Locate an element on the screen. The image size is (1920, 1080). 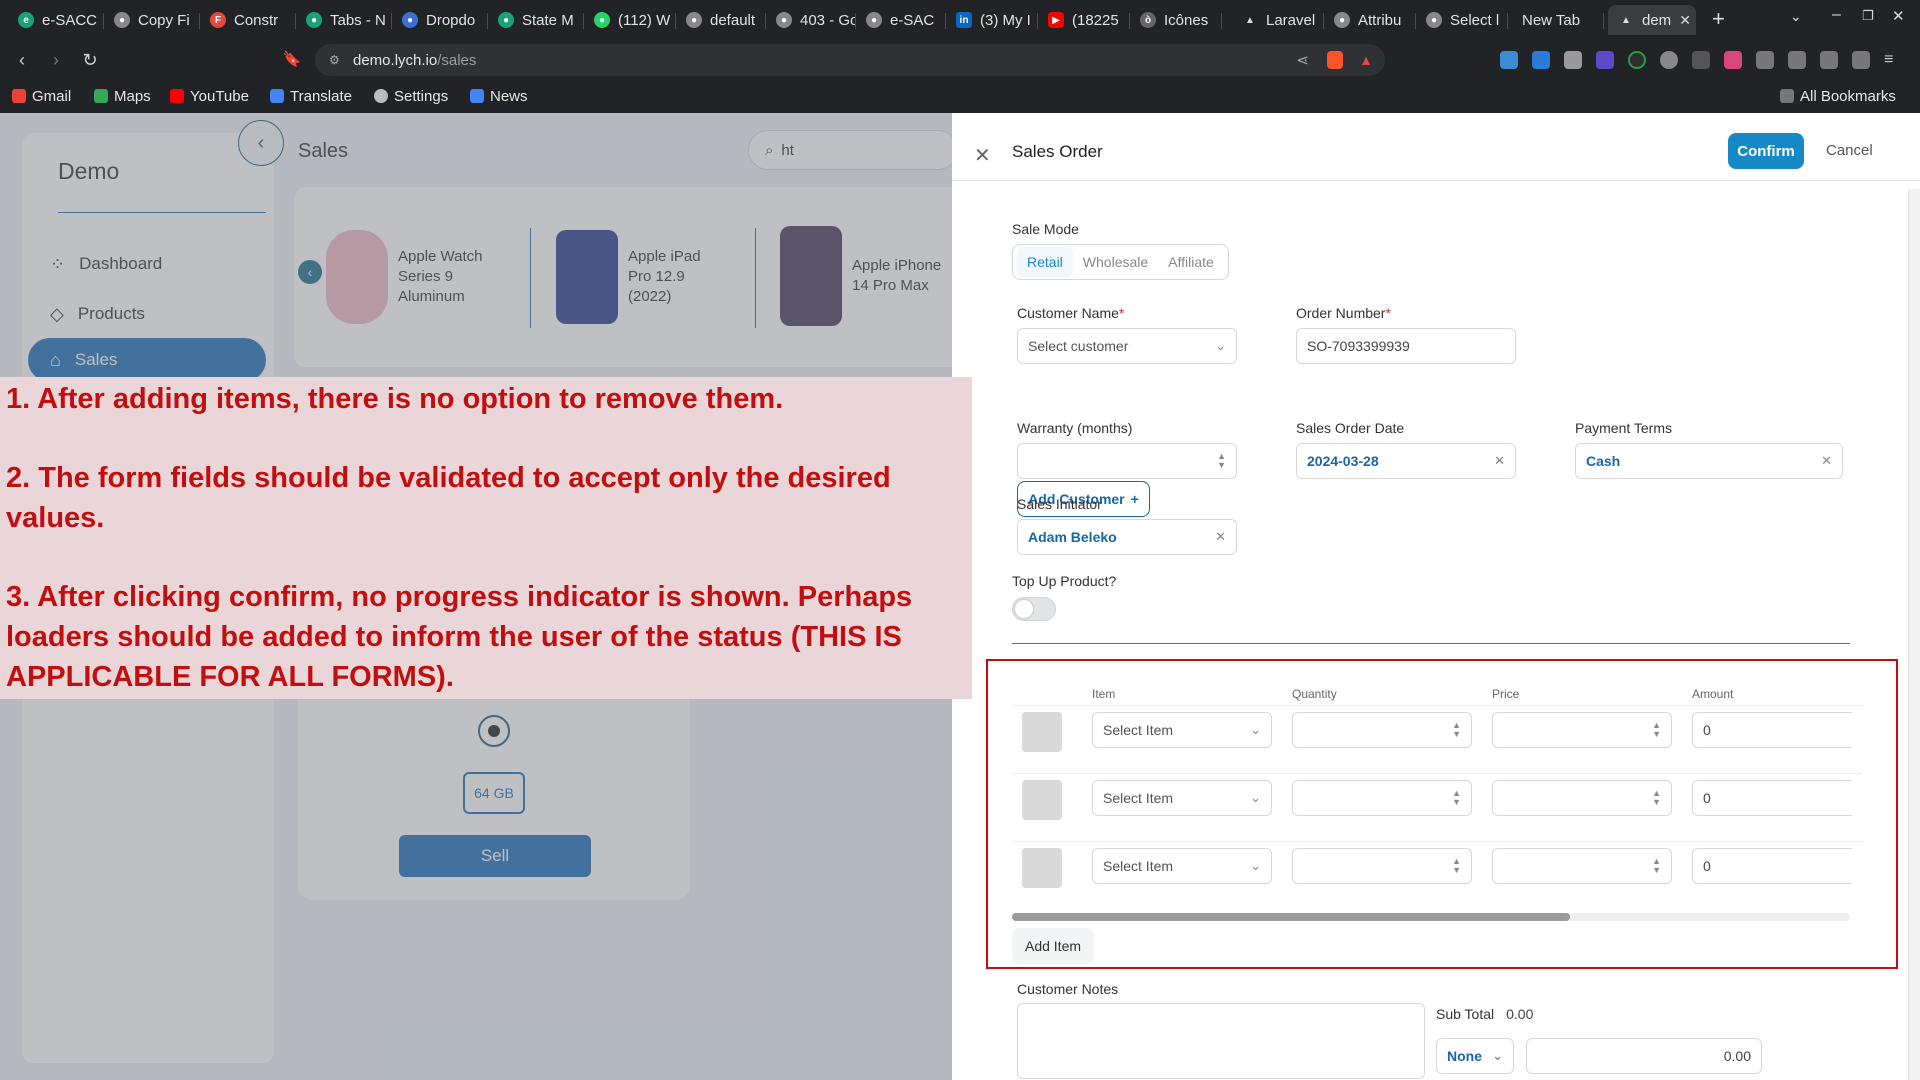
brave-shield-icon is located at coordinates (1335, 60).